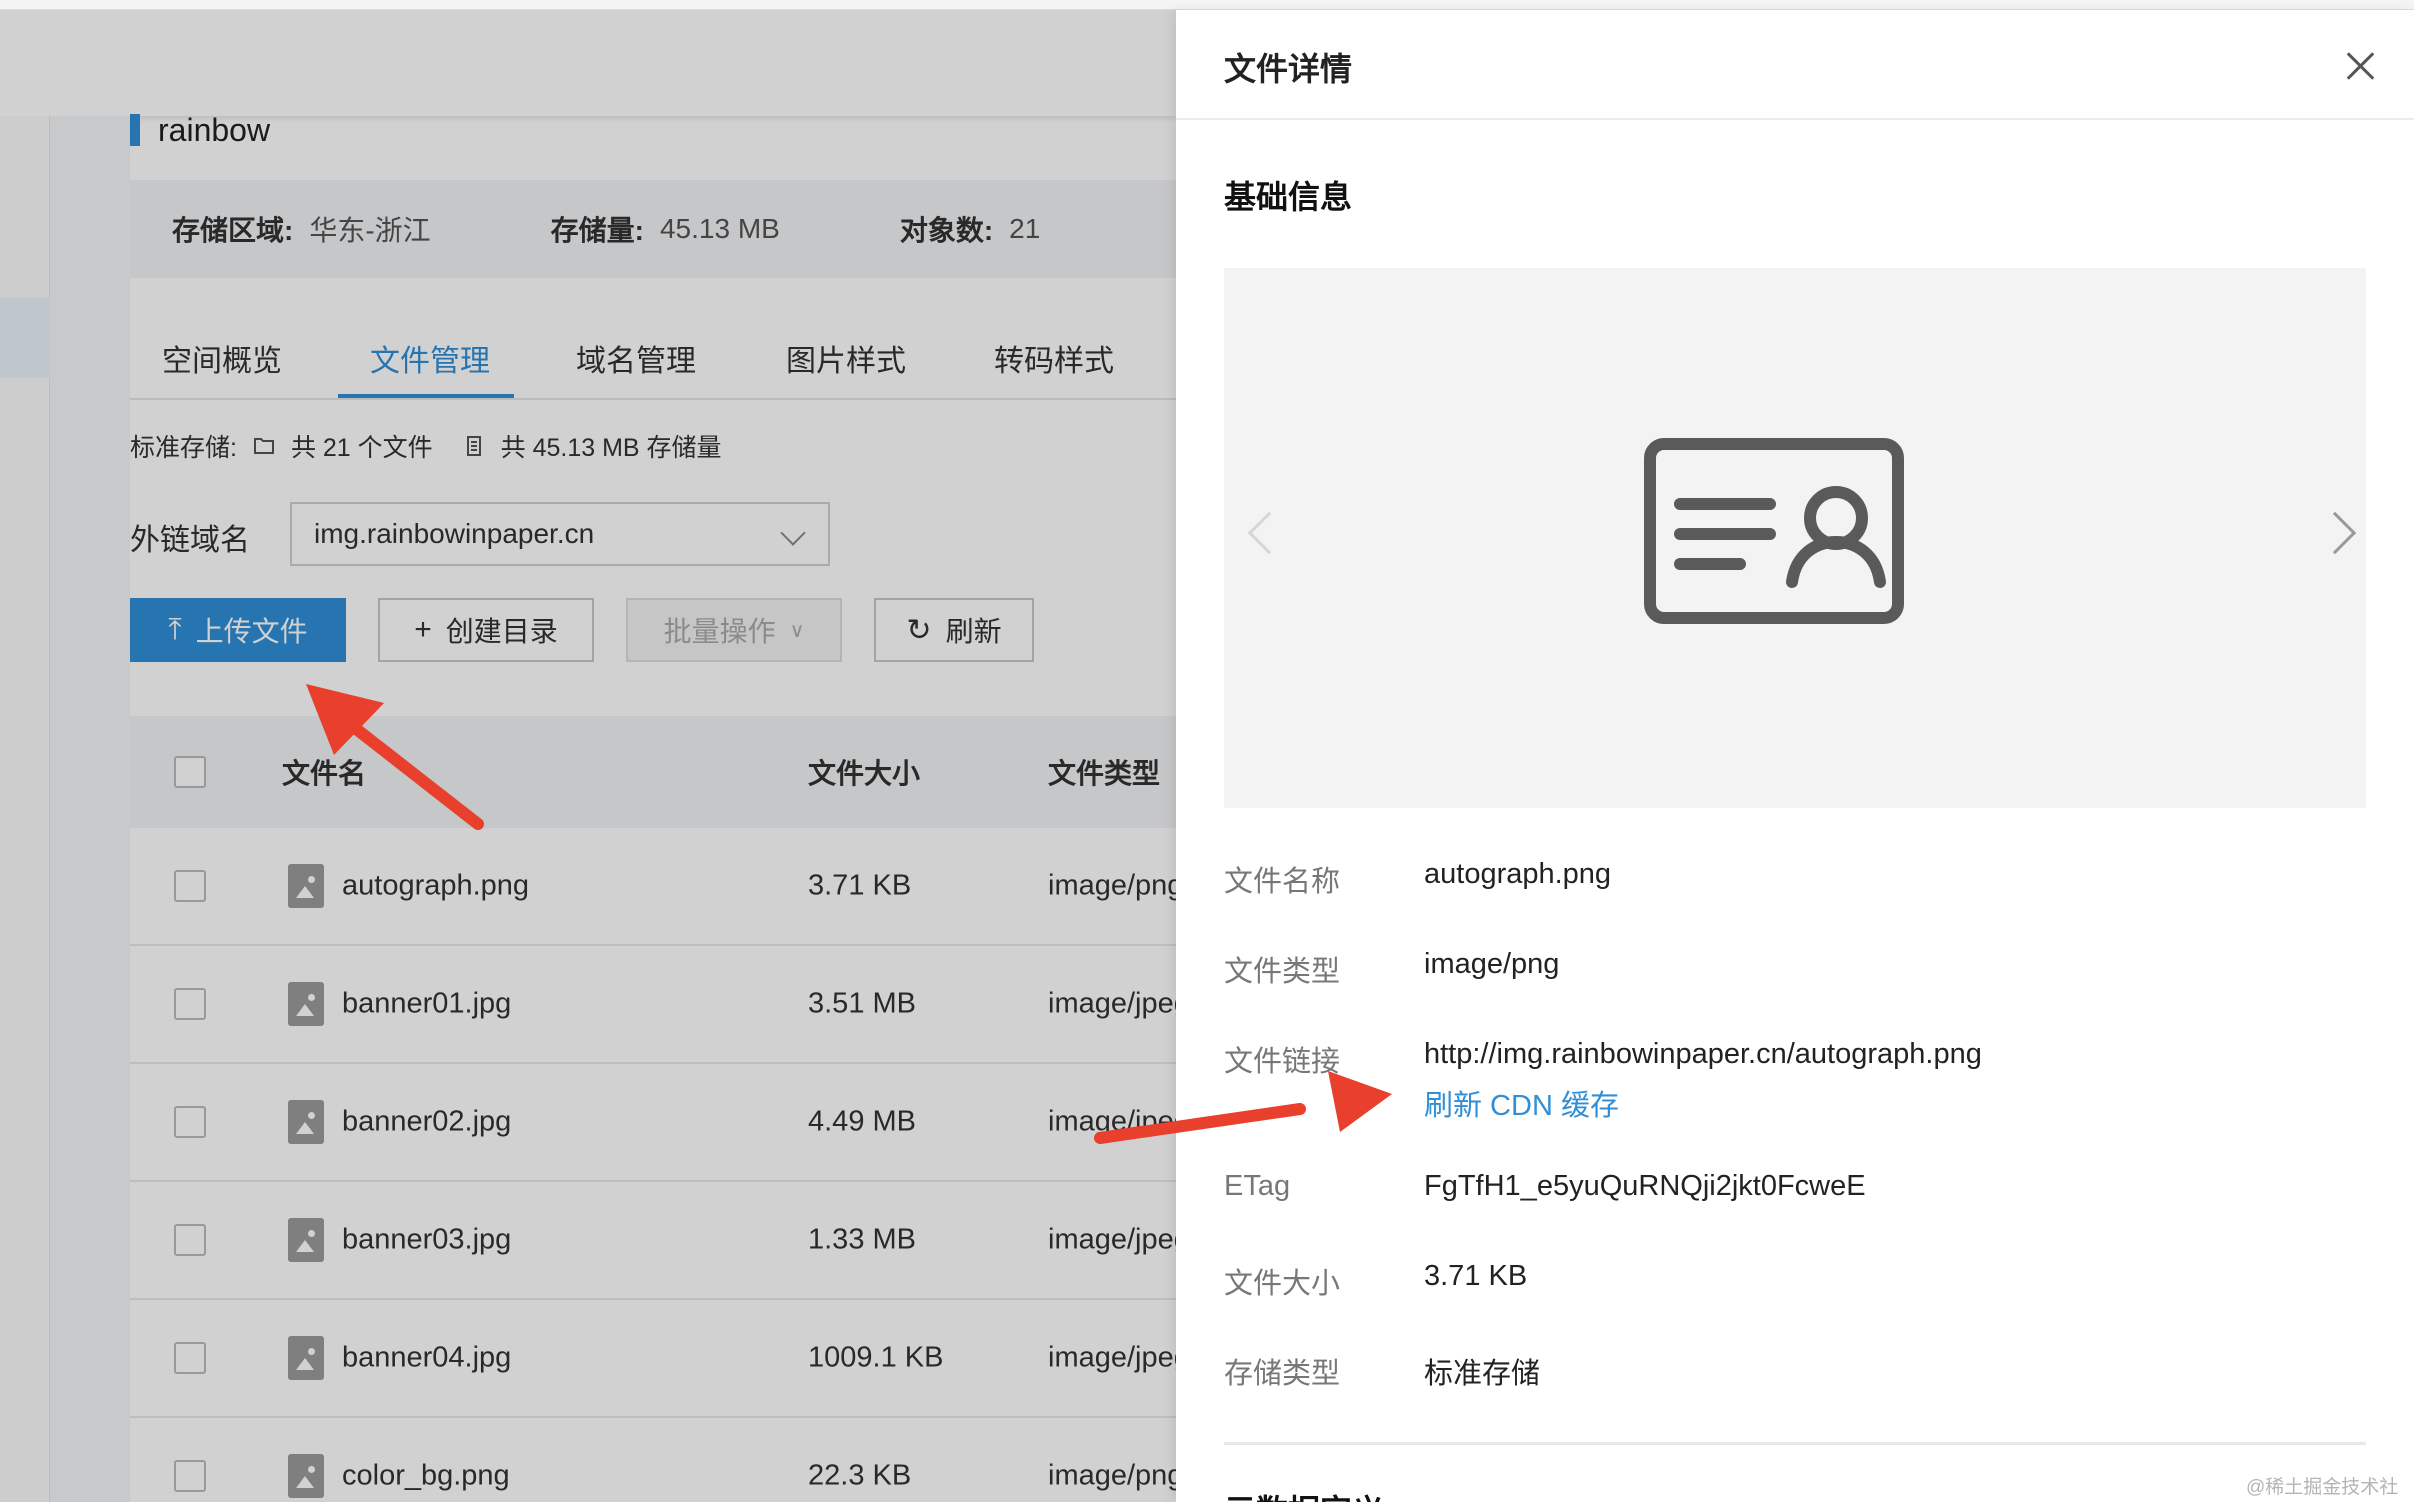  I want to click on id-card-placeholder-icon, so click(1774, 531).